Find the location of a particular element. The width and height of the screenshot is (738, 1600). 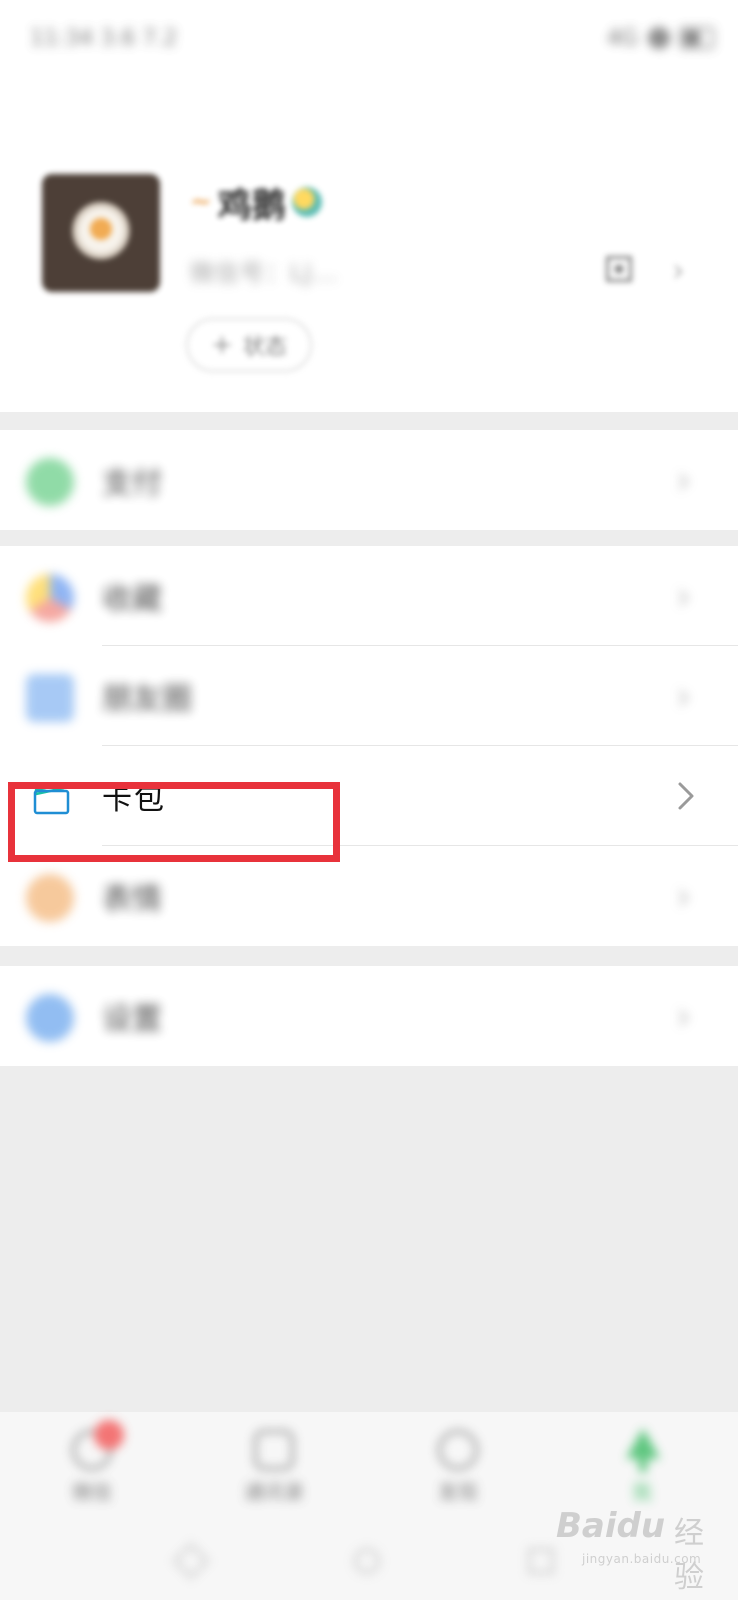

tab-label: 通讯录 is located at coordinates (274, 1492).